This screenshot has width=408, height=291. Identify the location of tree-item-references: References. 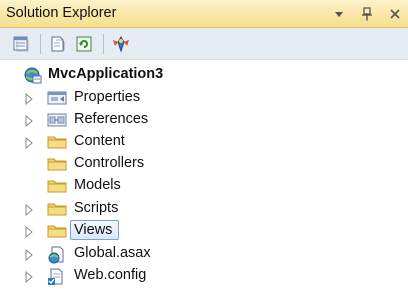
(204, 120).